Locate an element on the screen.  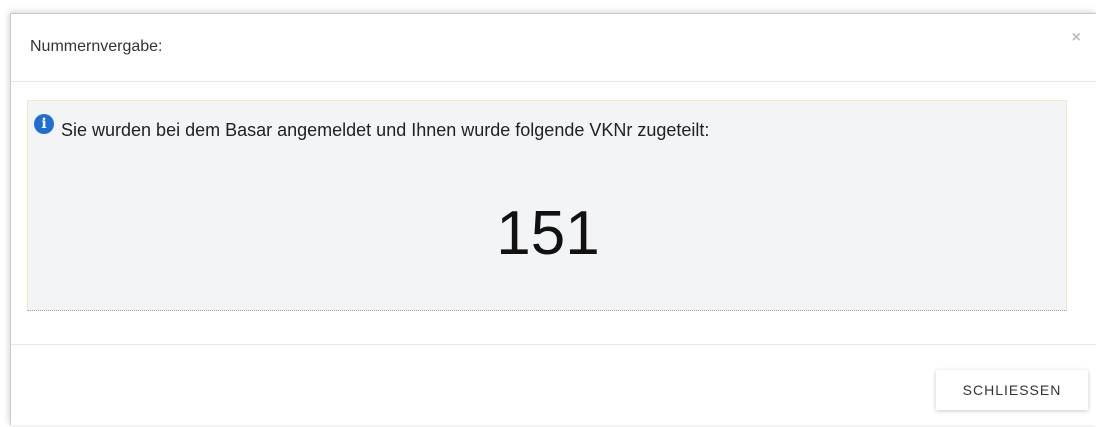
close-button: SCHLIESSEN is located at coordinates (1012, 390).